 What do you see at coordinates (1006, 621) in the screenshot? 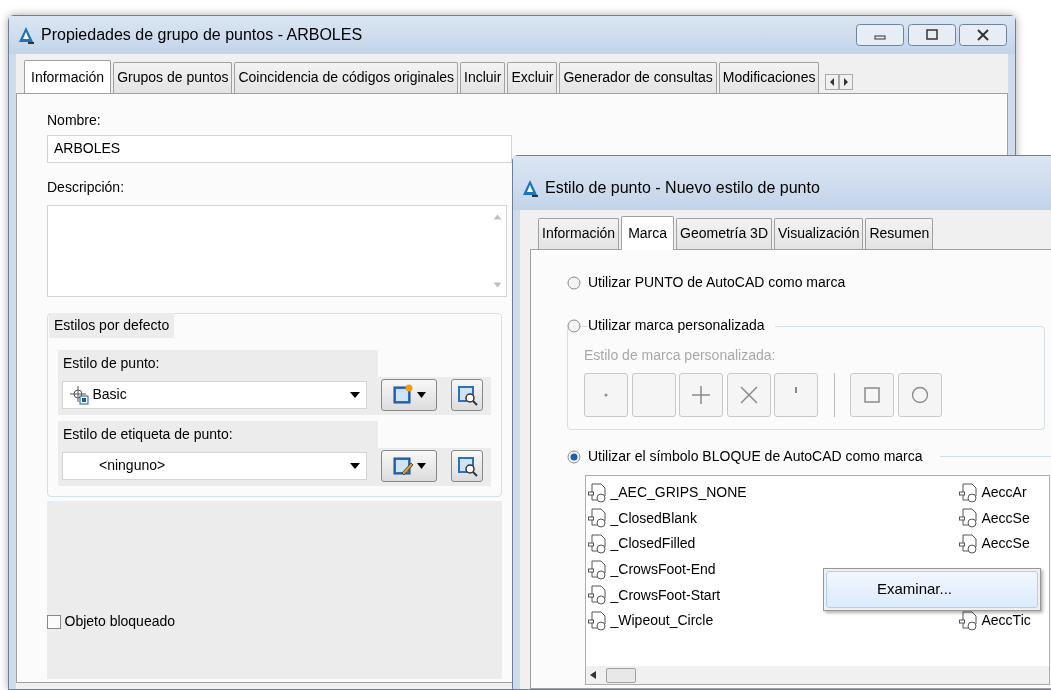
I see `list-item: AeccTic` at bounding box center [1006, 621].